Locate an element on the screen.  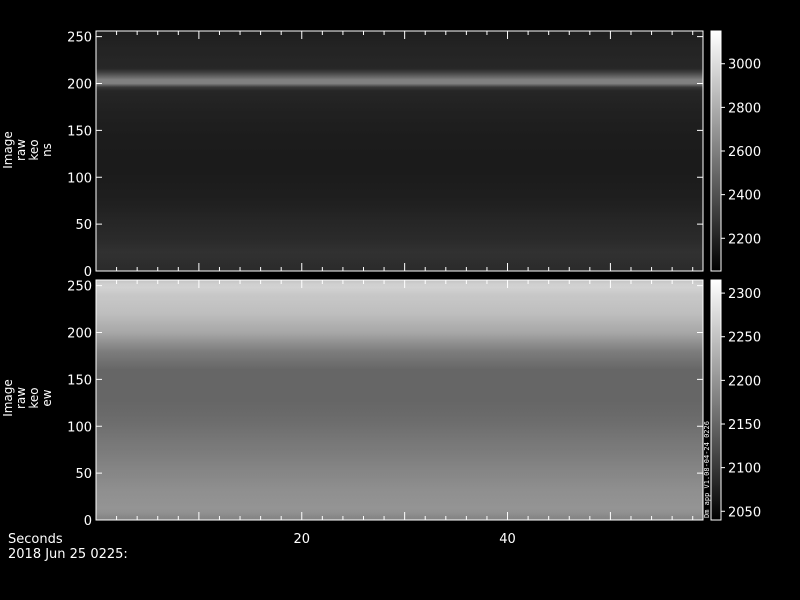
ylabel-line: ew is located at coordinates (47, 397).